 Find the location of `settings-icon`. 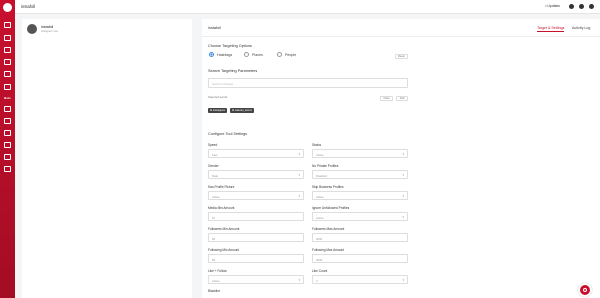

settings-icon is located at coordinates (571, 6).